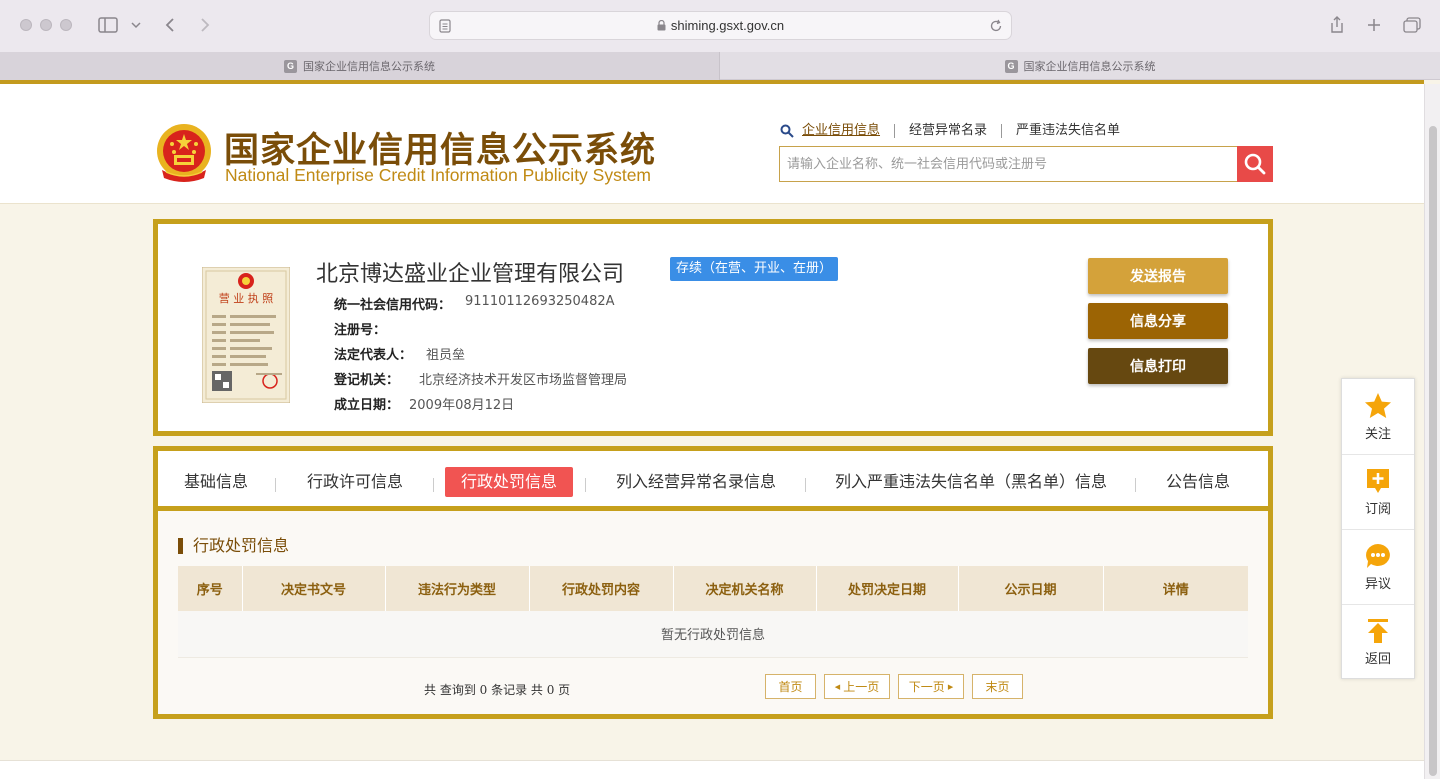 The image size is (1440, 779). I want to click on sidebar-toggle-icon, so click(108, 25).